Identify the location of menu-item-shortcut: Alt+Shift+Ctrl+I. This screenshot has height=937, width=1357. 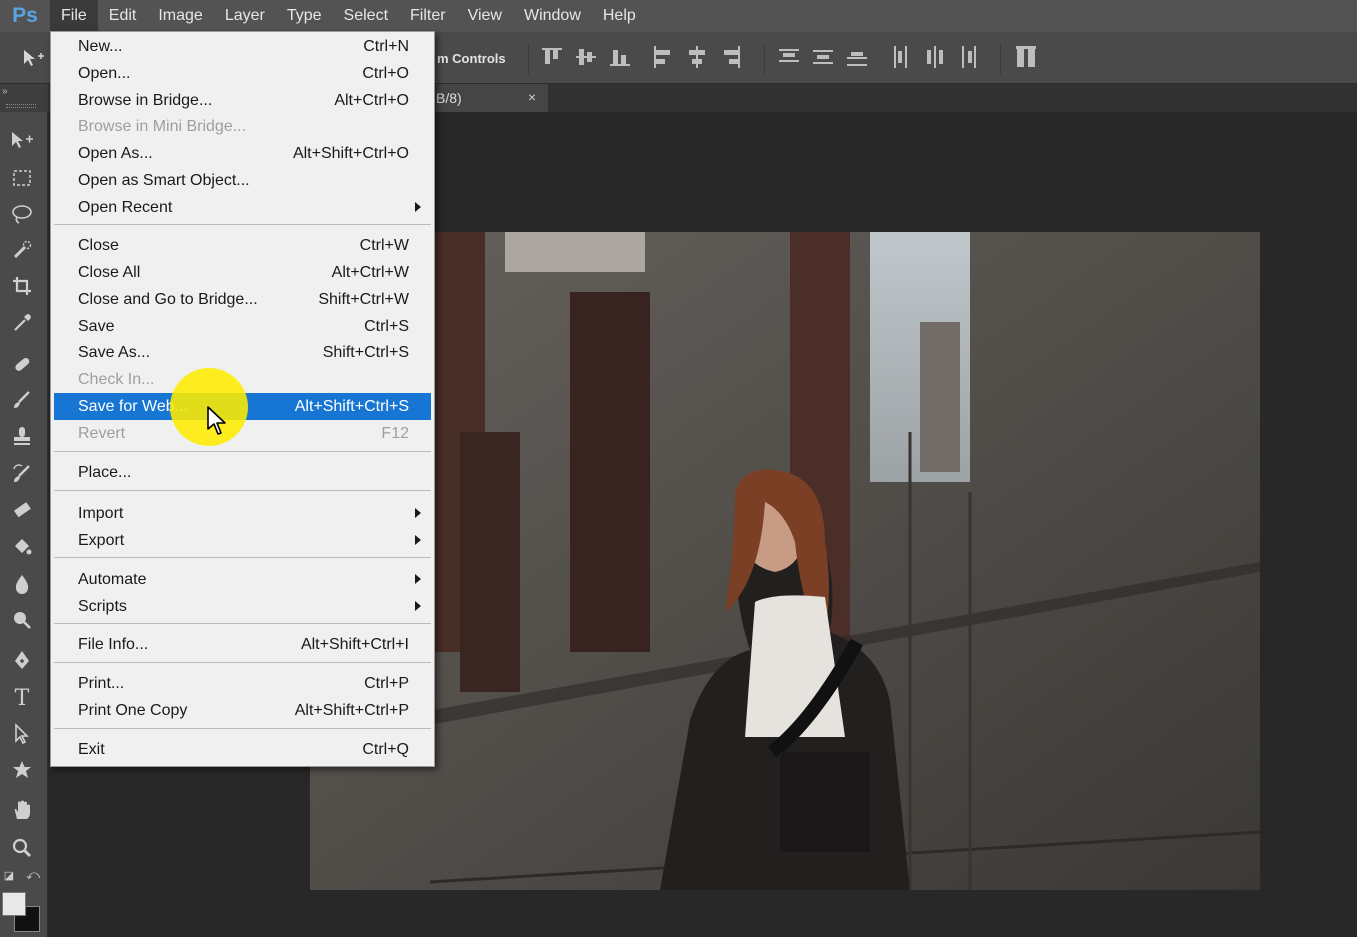
(354, 644).